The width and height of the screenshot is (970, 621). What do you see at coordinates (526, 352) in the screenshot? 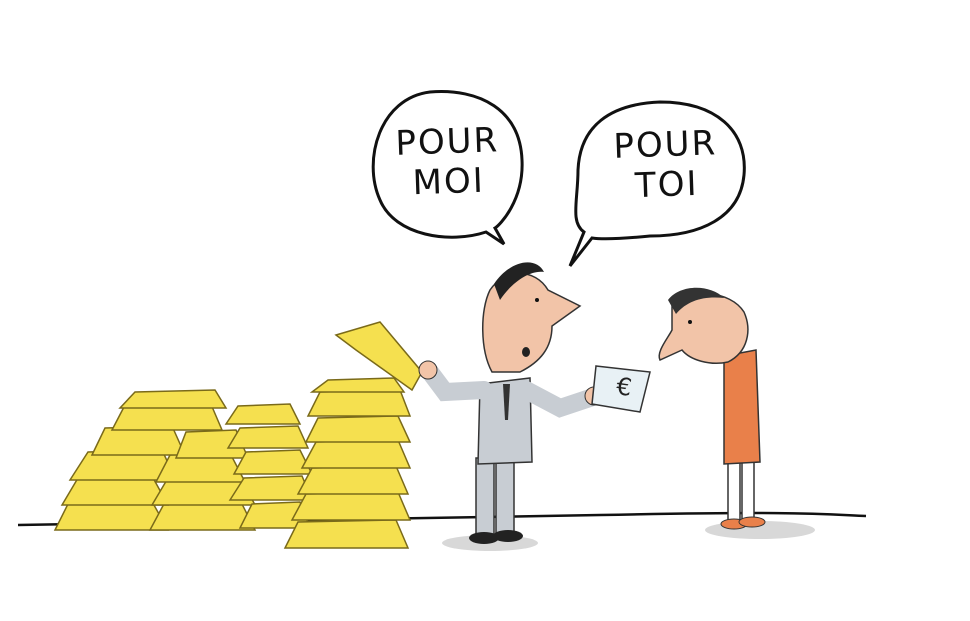
I see `man-mouth` at bounding box center [526, 352].